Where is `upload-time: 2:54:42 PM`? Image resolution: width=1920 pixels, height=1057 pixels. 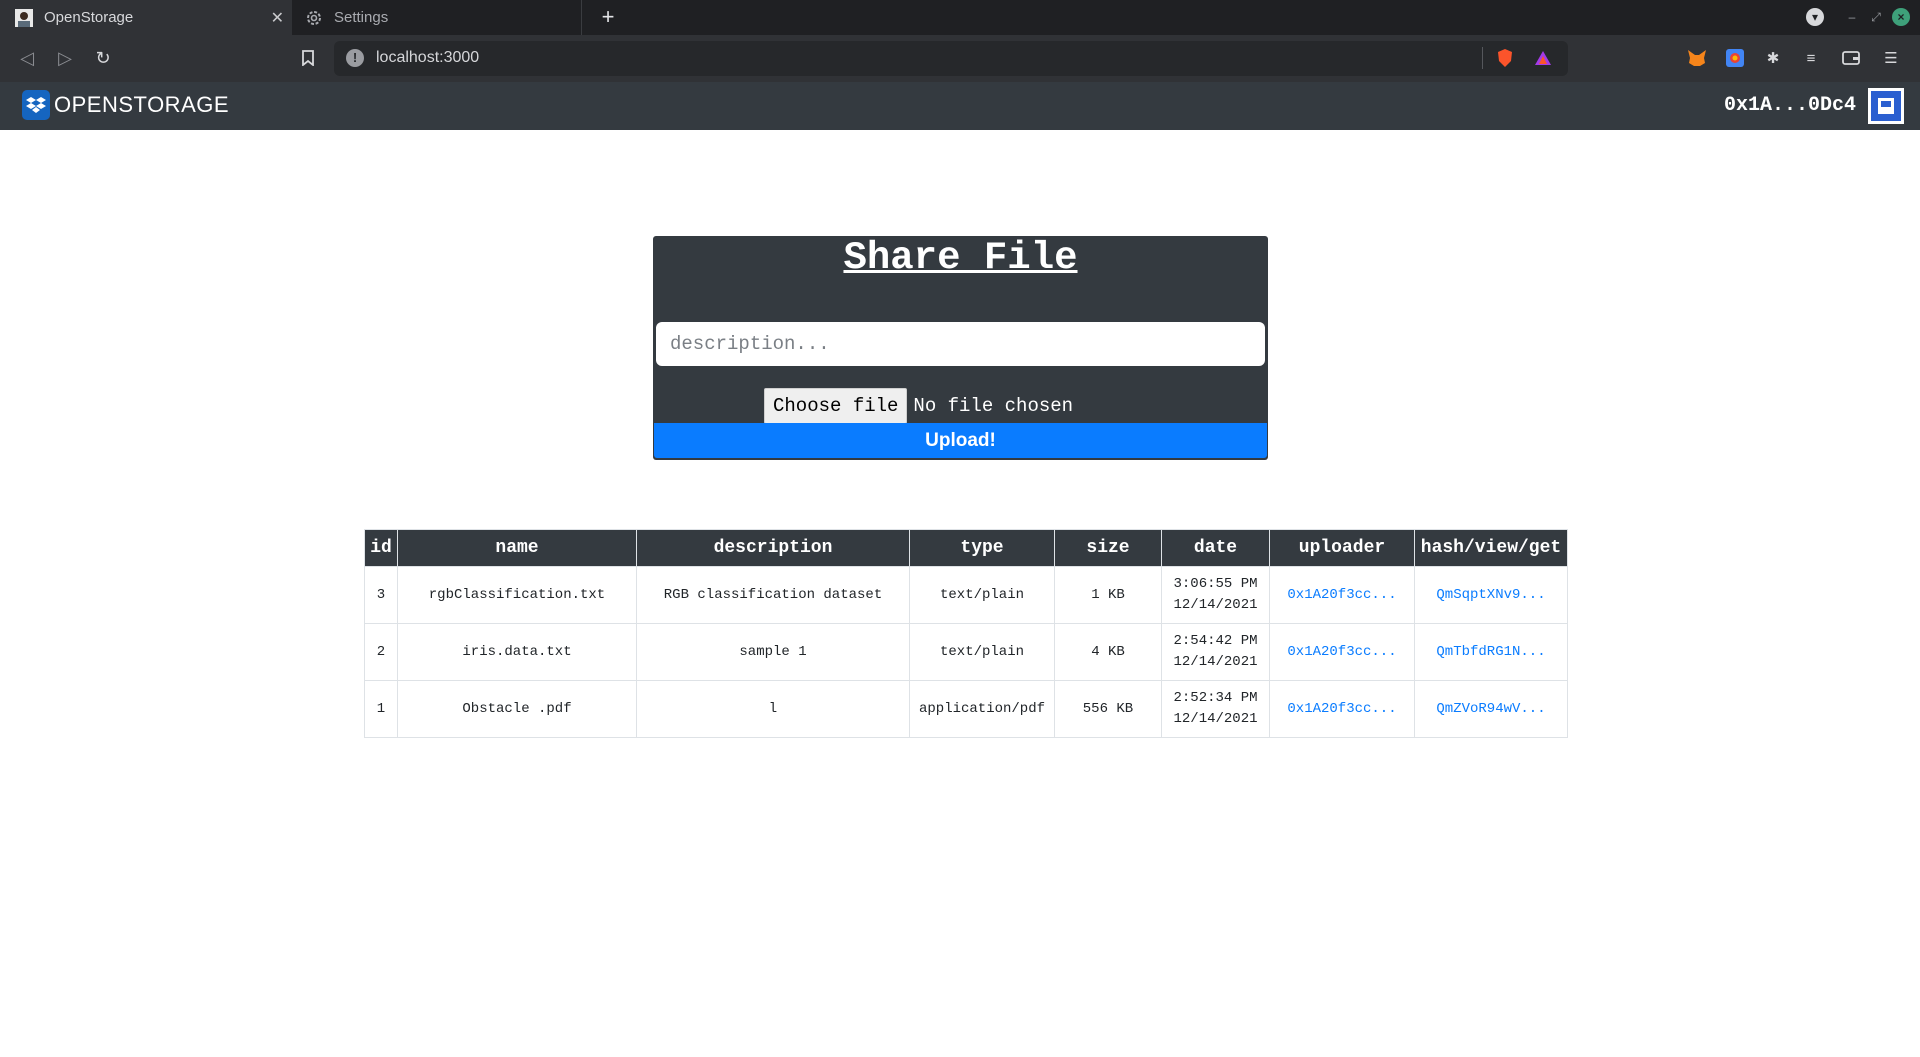
upload-time: 2:54:42 PM is located at coordinates (1215, 641).